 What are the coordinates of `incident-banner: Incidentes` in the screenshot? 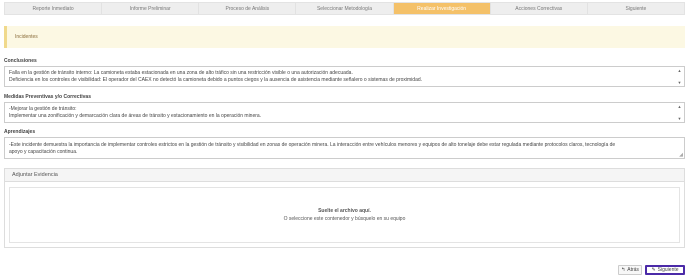 It's located at (344, 37).